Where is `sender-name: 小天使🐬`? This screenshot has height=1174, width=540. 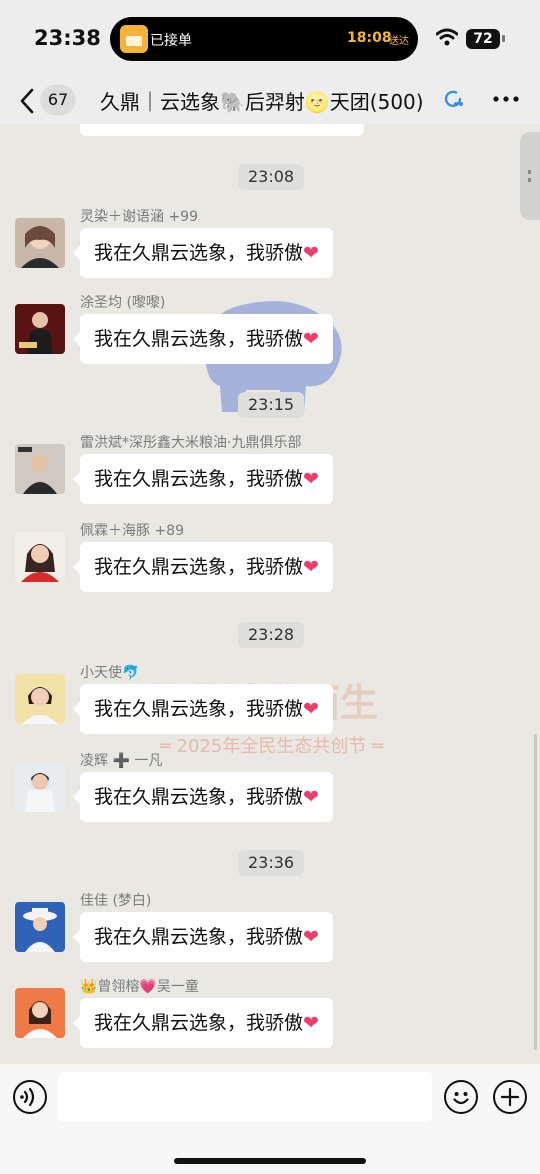
sender-name: 小天使🐬 is located at coordinates (110, 673).